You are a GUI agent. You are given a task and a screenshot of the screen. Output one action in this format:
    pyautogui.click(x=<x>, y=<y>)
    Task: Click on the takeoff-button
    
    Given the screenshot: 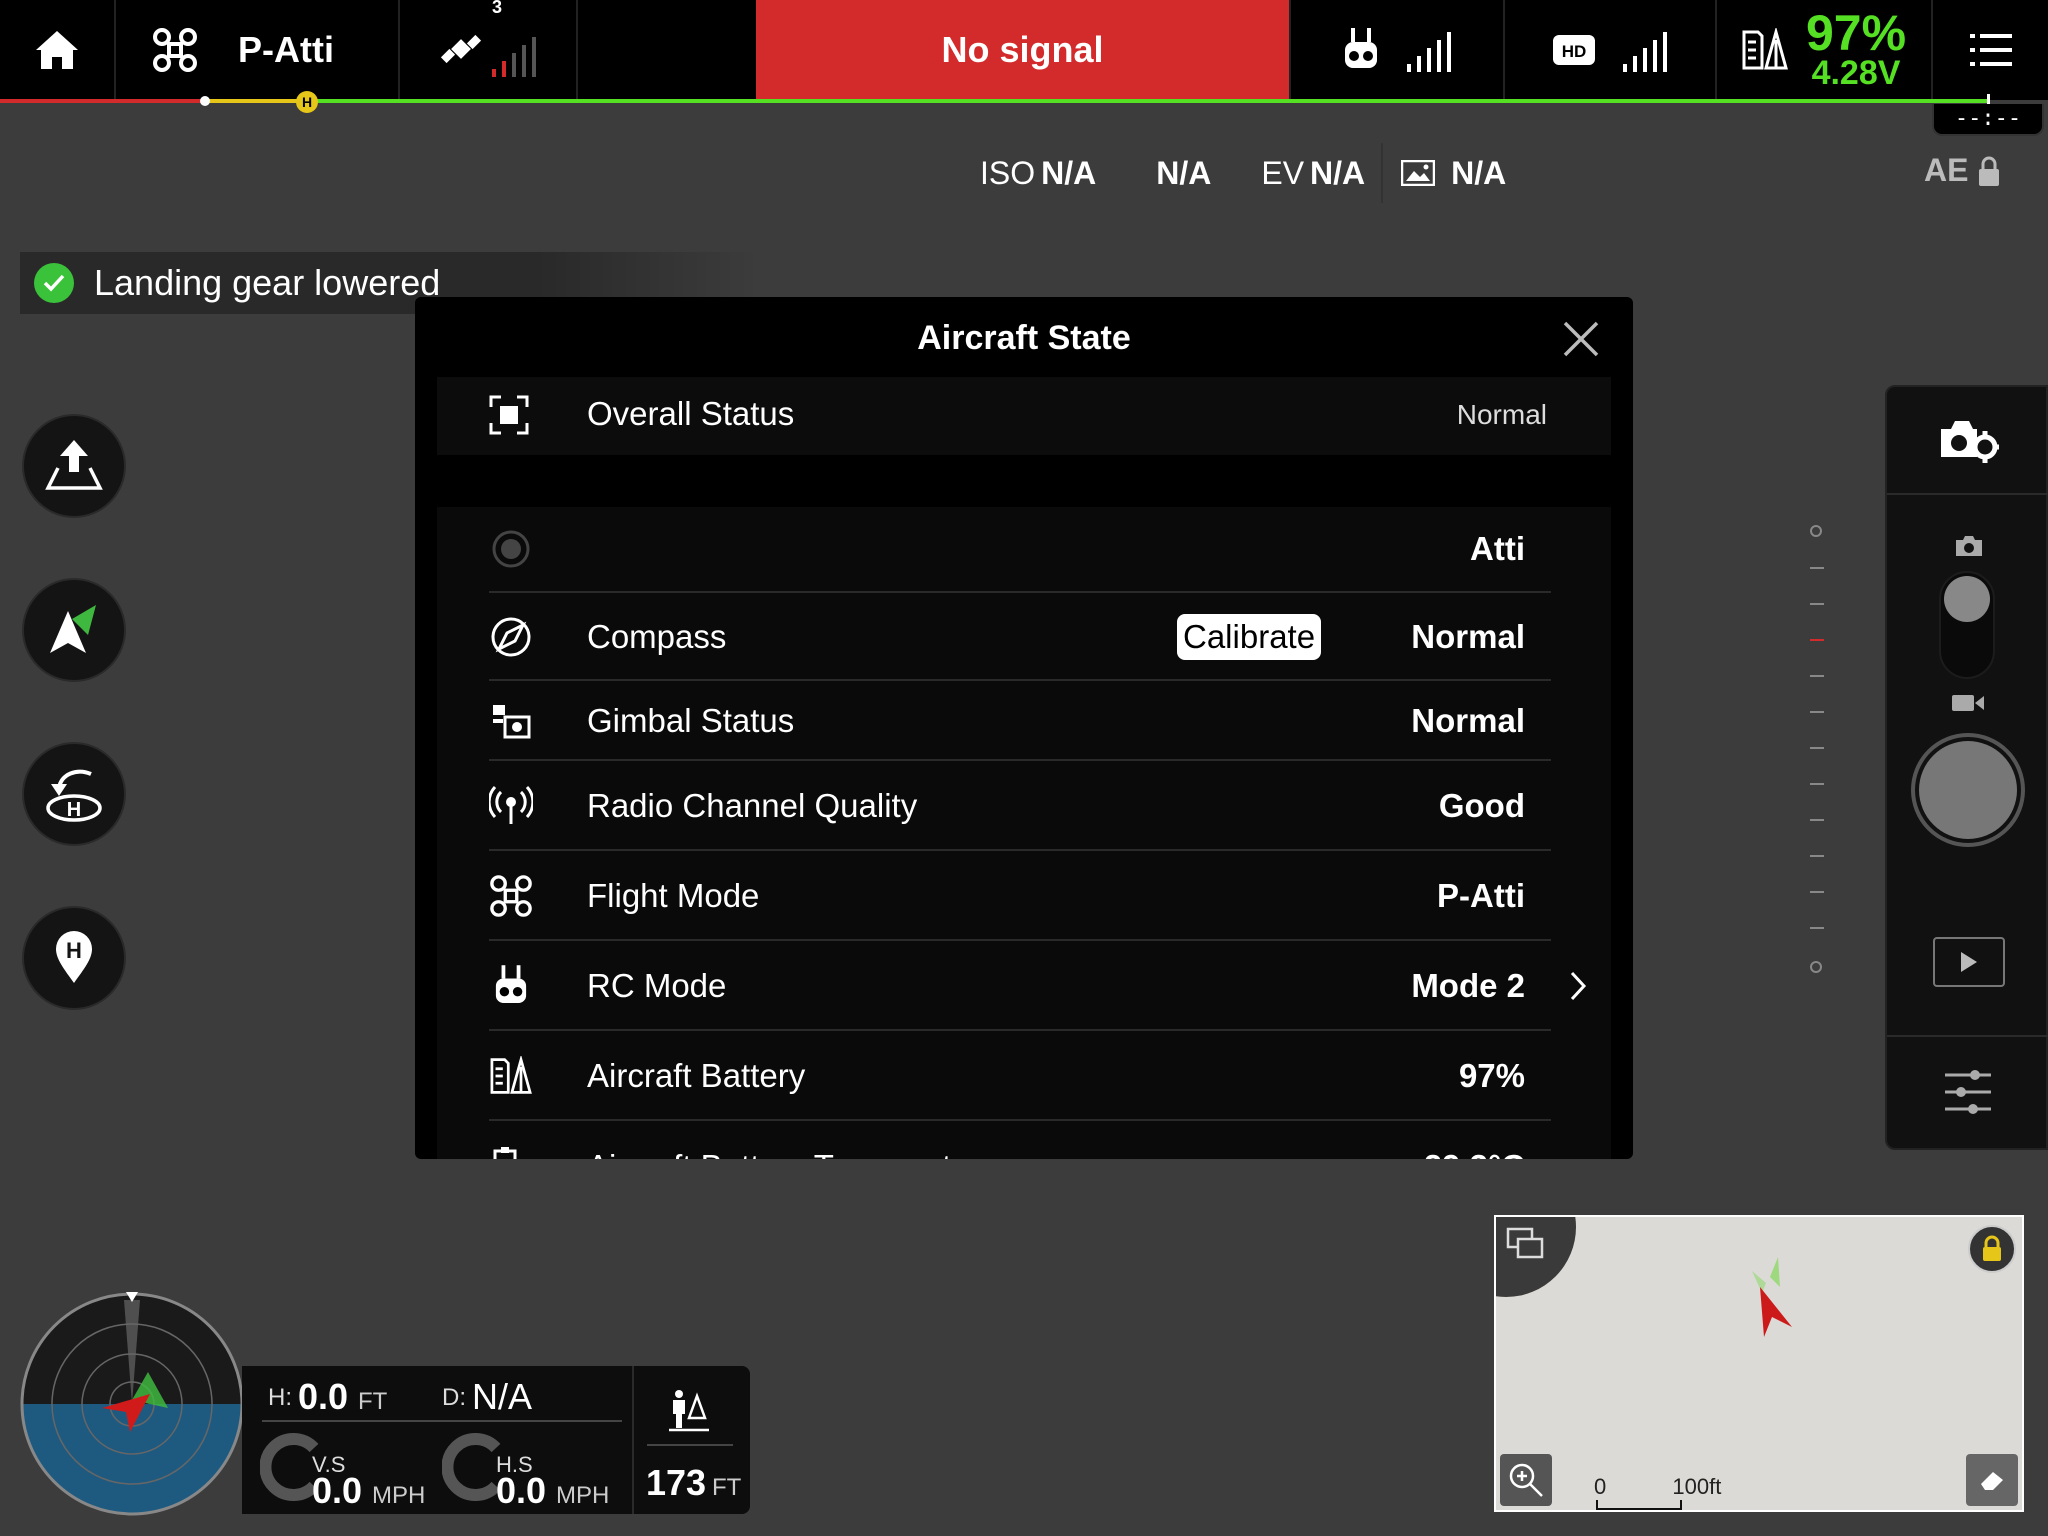 What is the action you would take?
    pyautogui.click(x=74, y=466)
    